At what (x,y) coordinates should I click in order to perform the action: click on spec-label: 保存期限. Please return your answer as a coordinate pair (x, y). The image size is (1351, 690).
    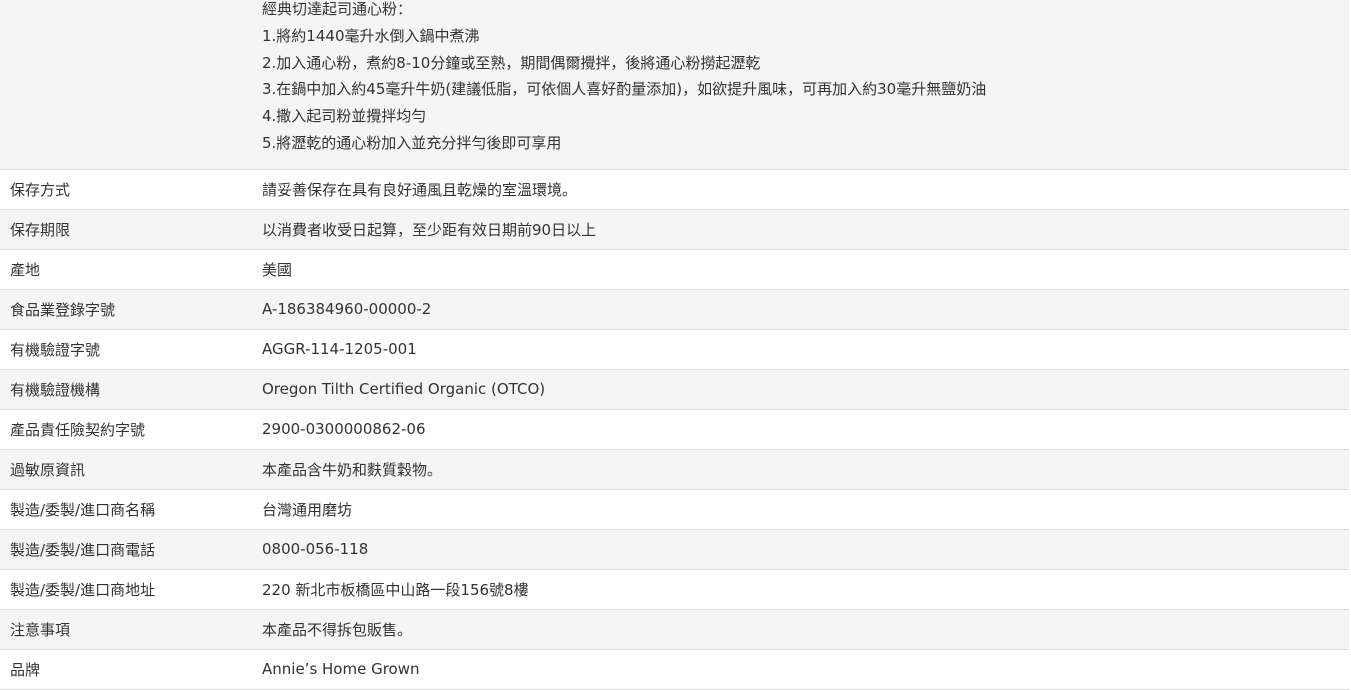
    Looking at the image, I should click on (40, 229).